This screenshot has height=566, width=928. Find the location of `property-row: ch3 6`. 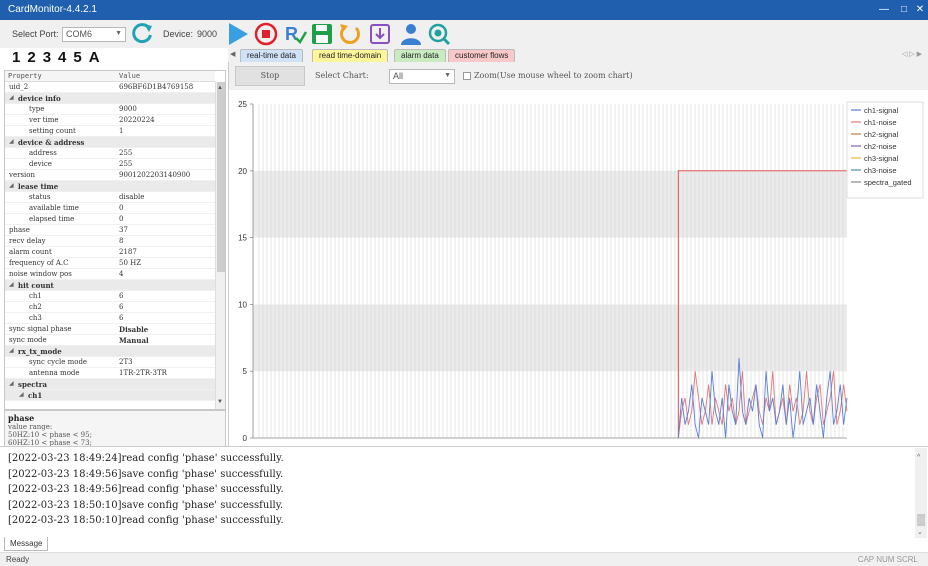

property-row: ch3 6 is located at coordinates (110, 318).